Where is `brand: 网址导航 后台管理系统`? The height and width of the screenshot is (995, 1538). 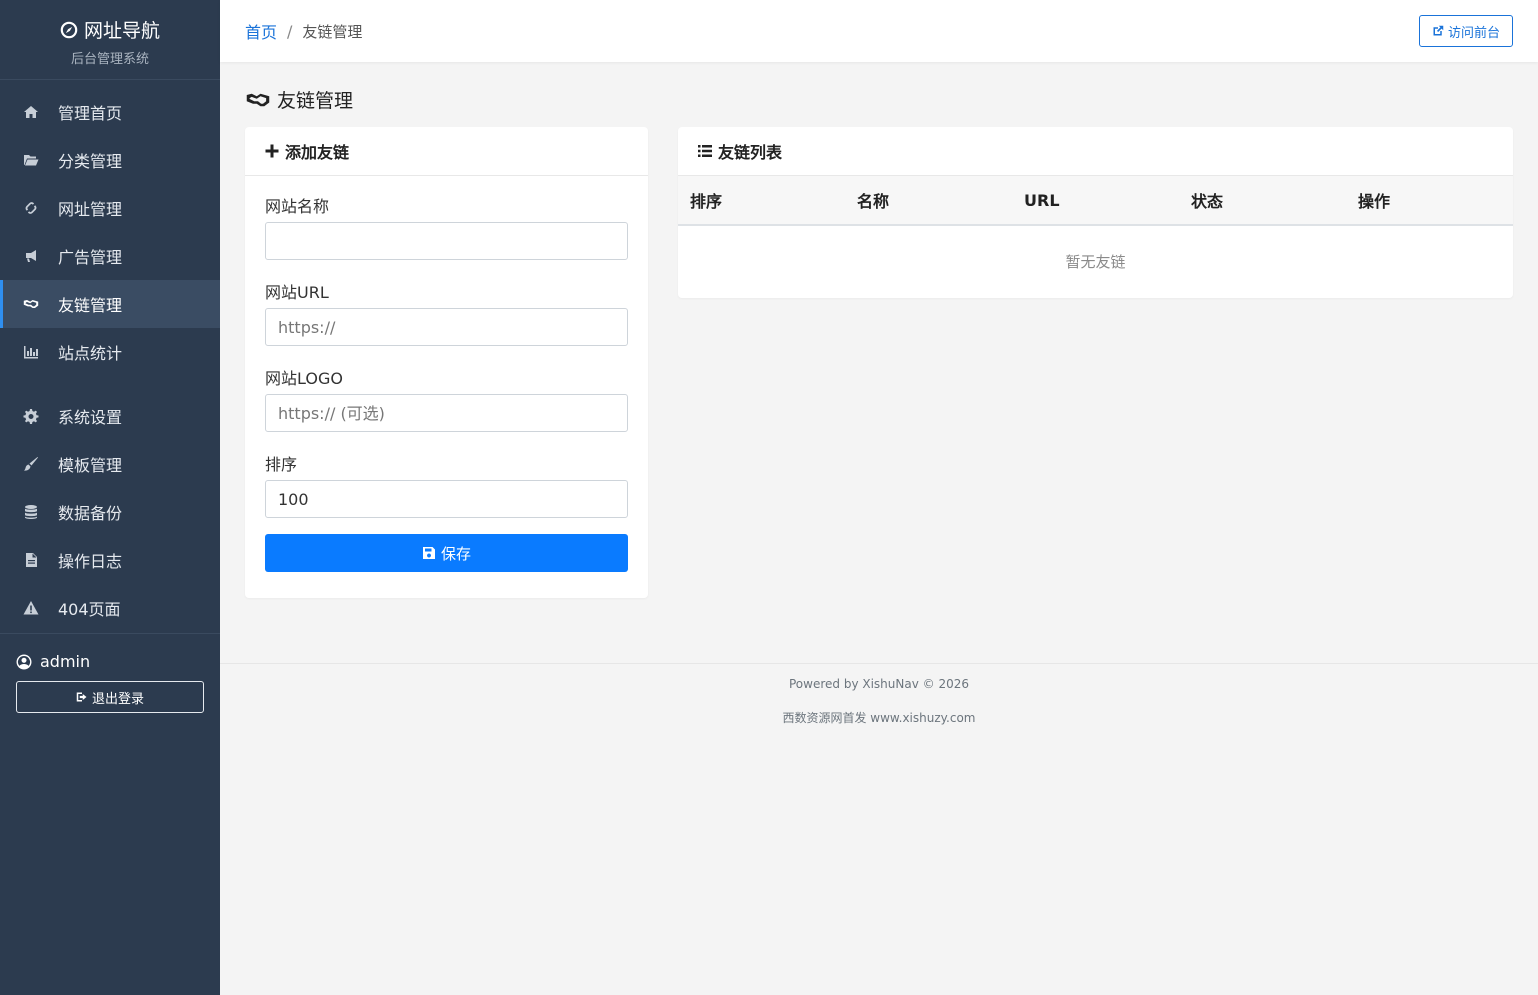
brand: 网址导航 后台管理系统 is located at coordinates (110, 40).